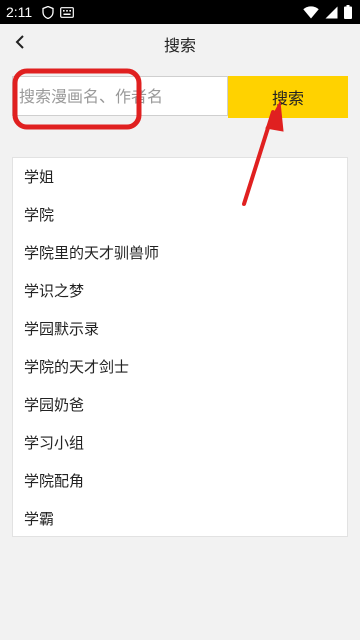 Image resolution: width=360 pixels, height=640 pixels. What do you see at coordinates (67, 12) in the screenshot?
I see `keyboard-icon` at bounding box center [67, 12].